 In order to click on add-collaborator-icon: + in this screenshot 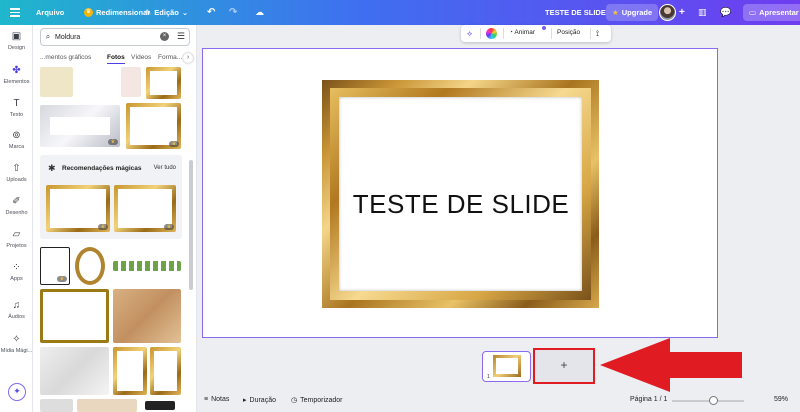, I will do `click(682, 12)`.